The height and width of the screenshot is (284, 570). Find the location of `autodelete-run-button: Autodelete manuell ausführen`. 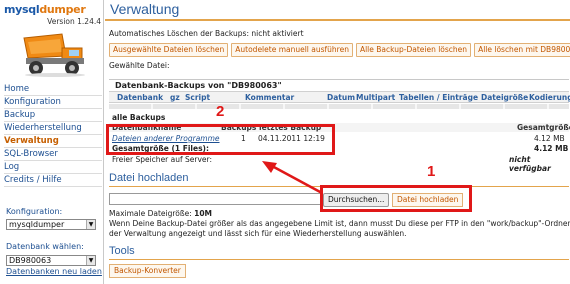

autodelete-run-button: Autodelete manuell ausführen is located at coordinates (292, 50).